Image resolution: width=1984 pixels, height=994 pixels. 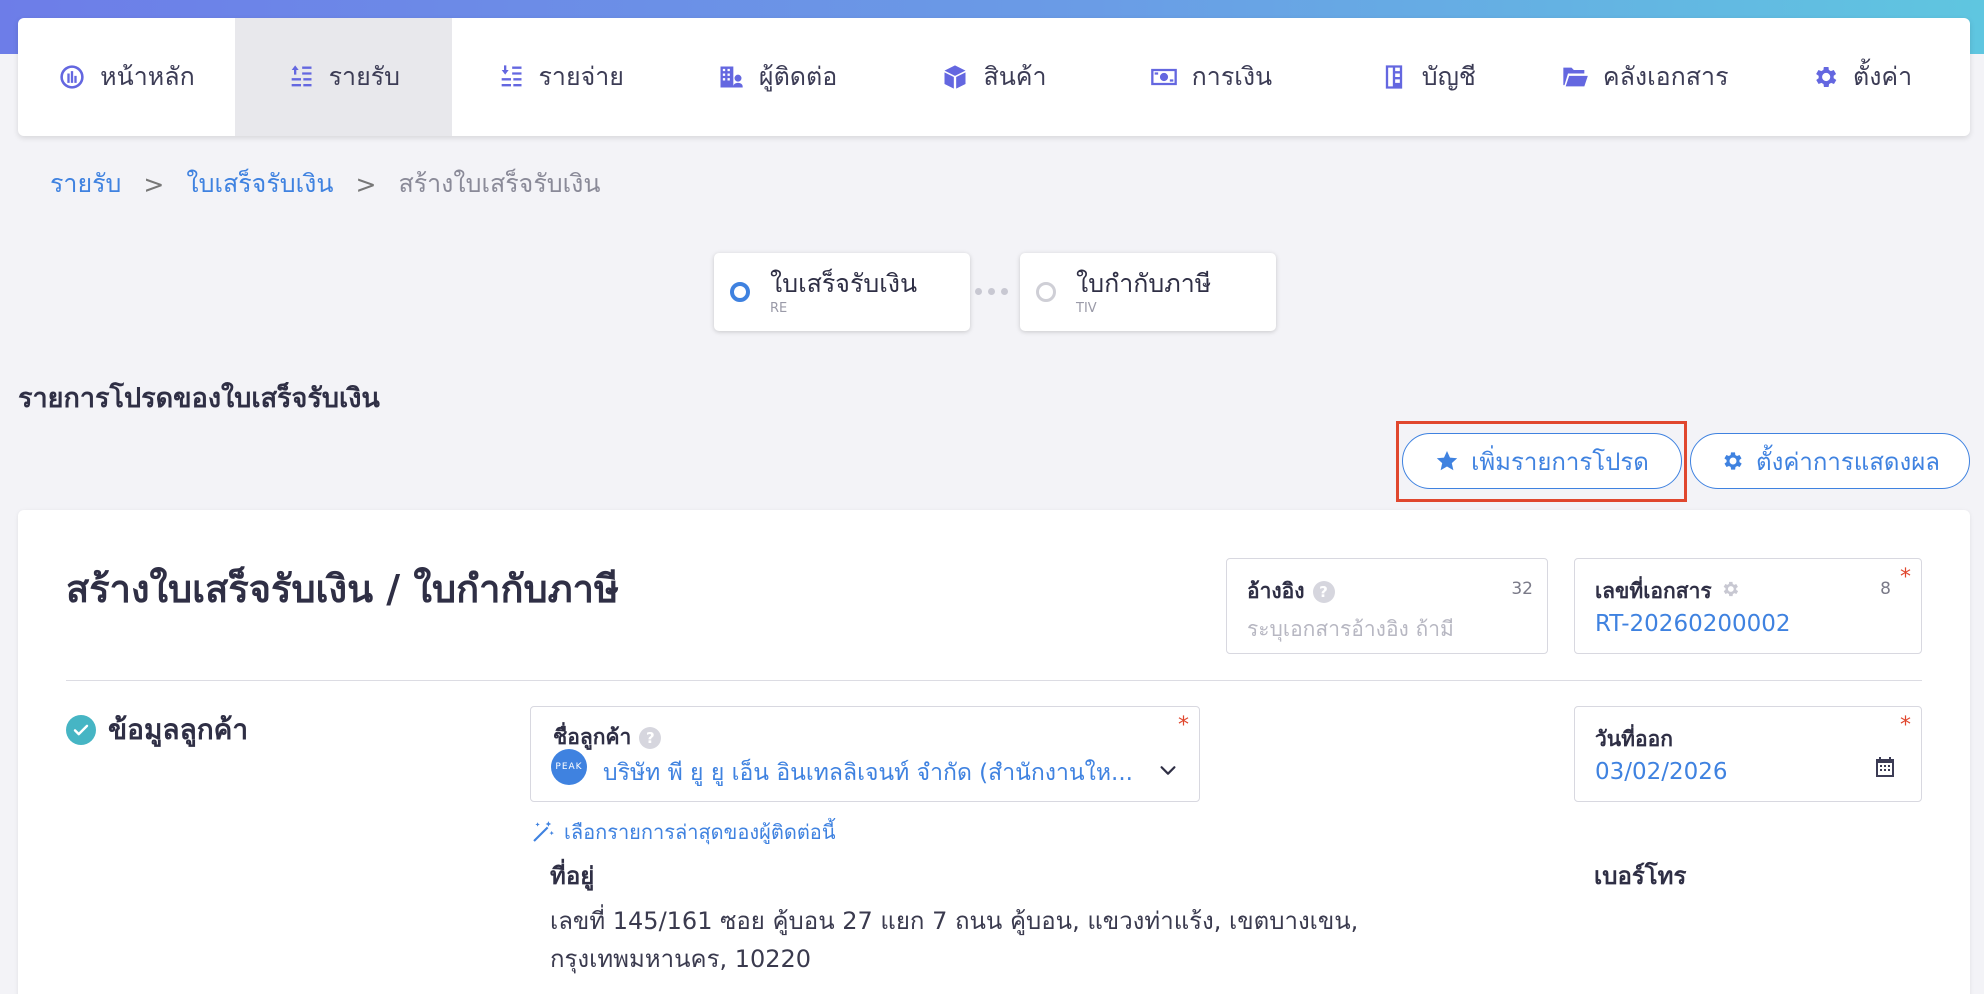 What do you see at coordinates (1693, 624) in the screenshot?
I see `doc-number-value: RT-20260200002` at bounding box center [1693, 624].